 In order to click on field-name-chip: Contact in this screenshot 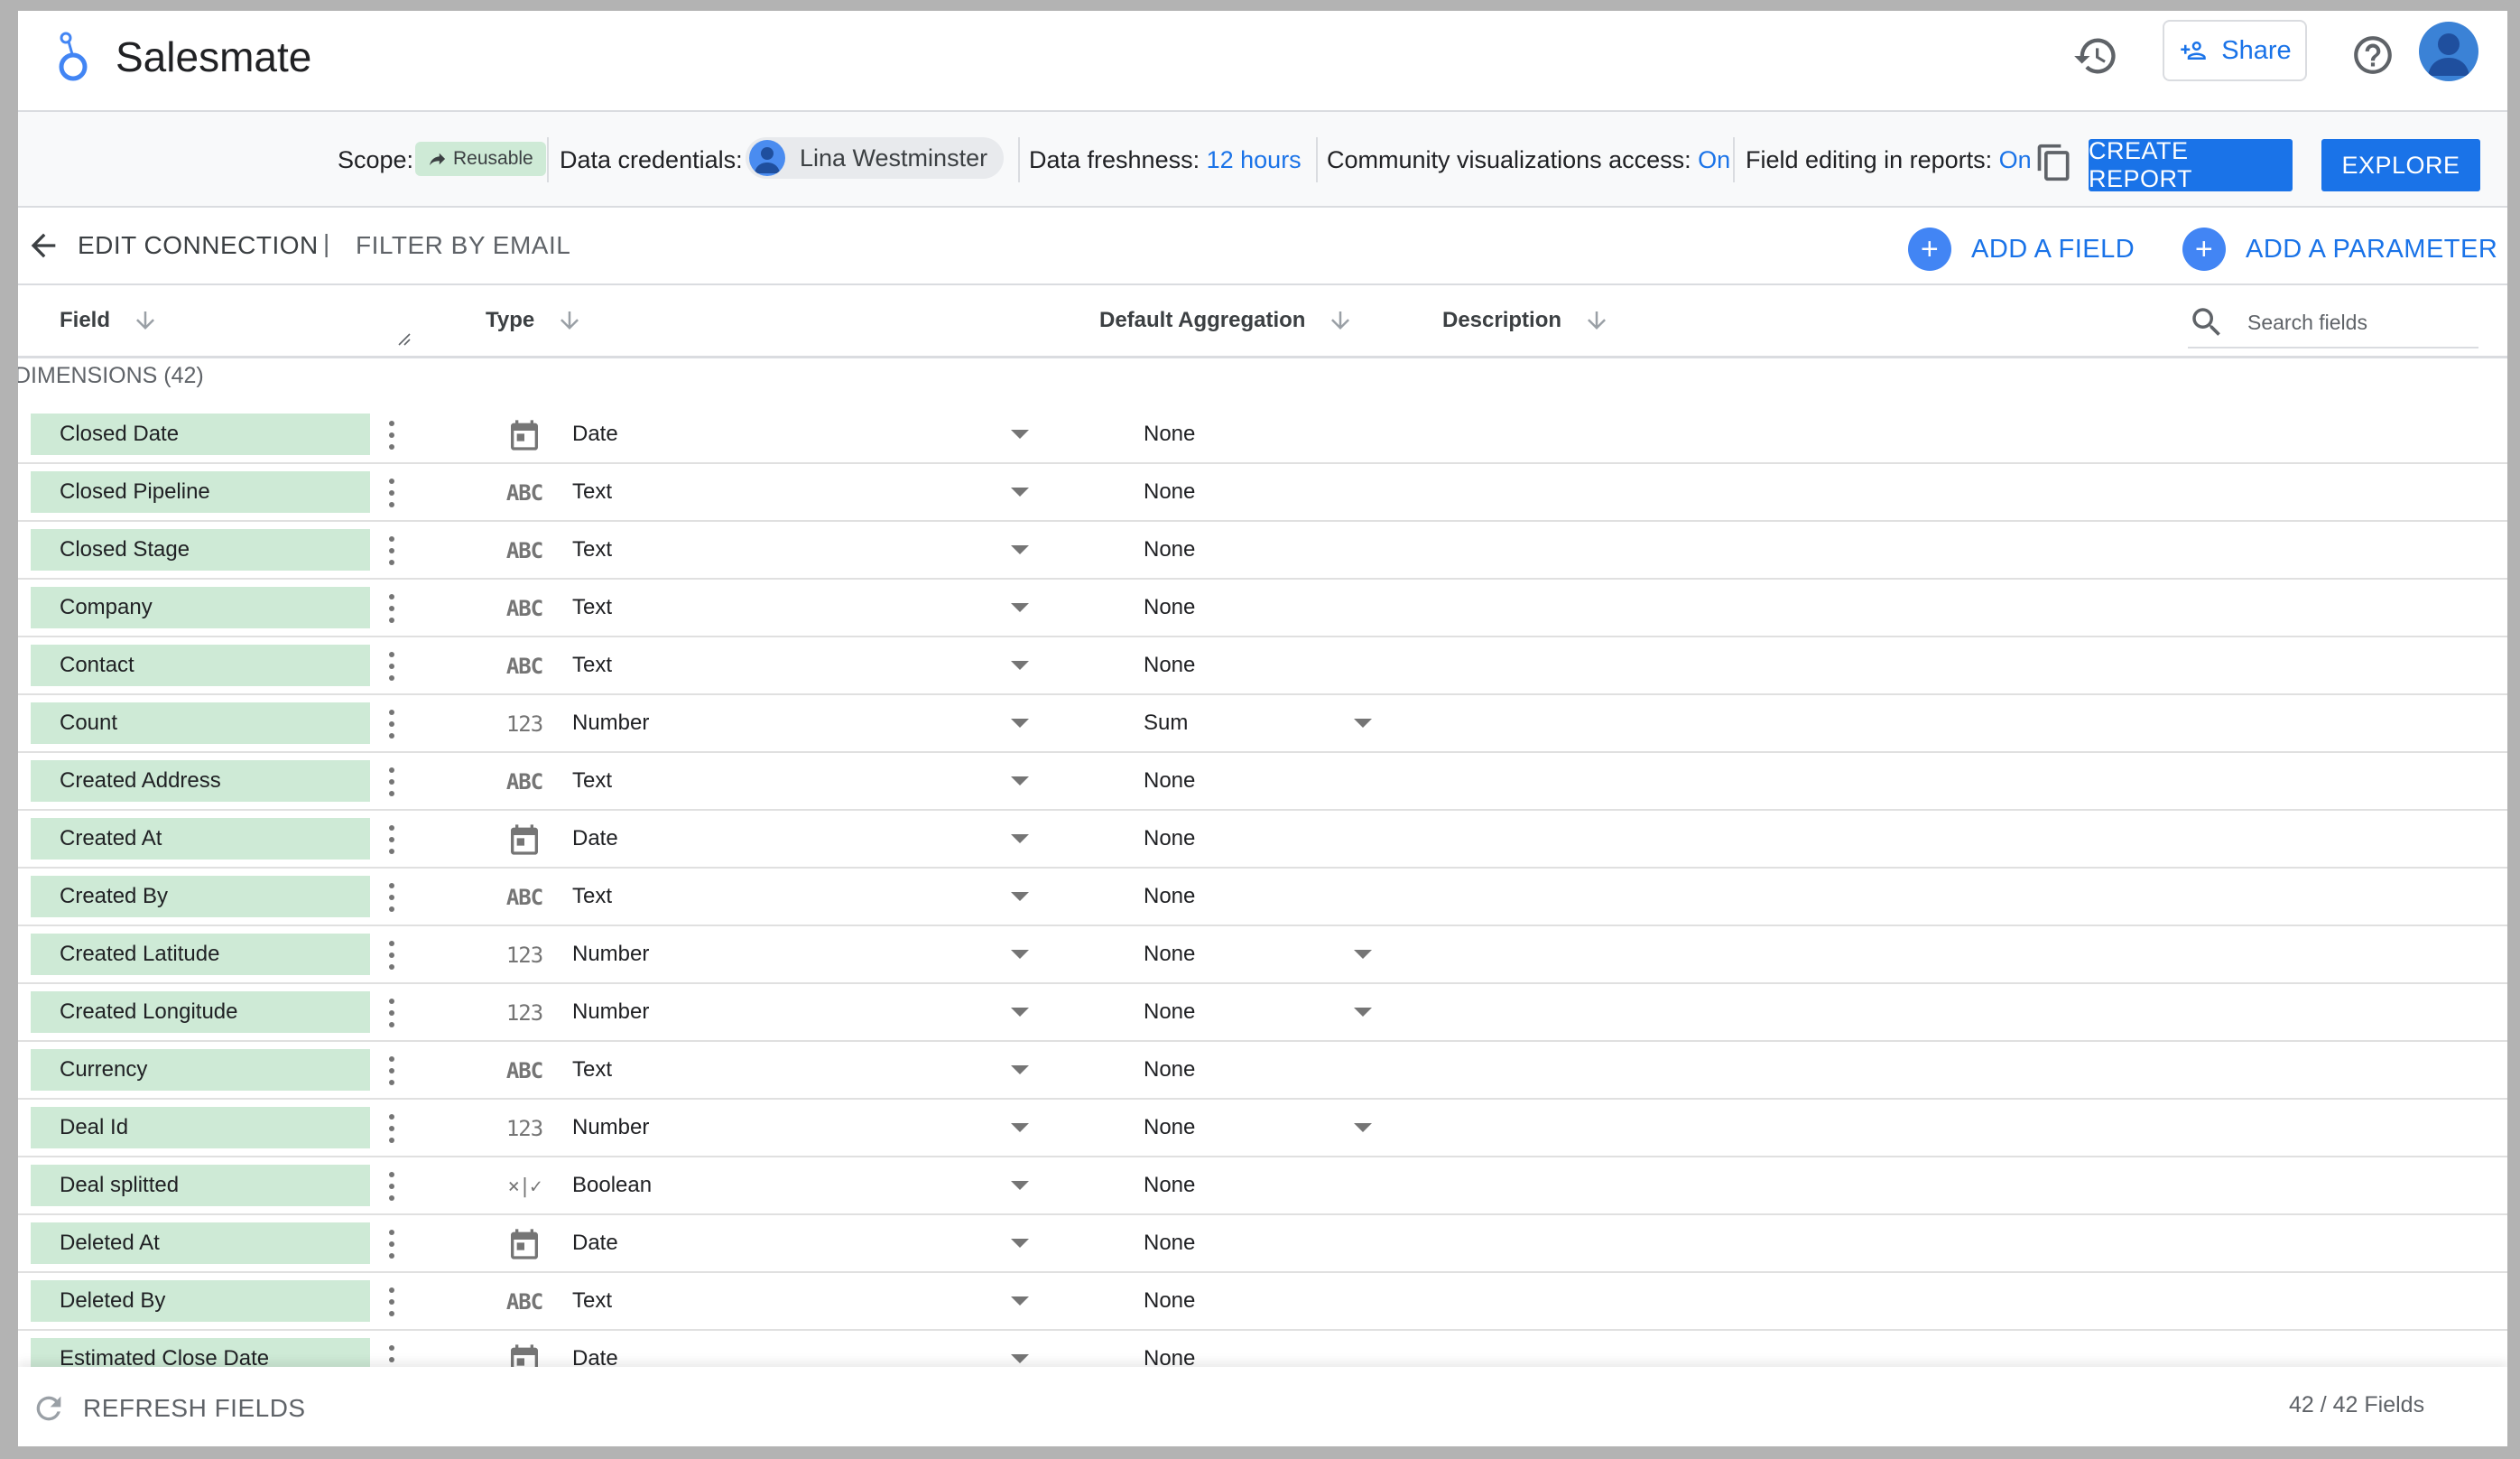, I will do `click(200, 665)`.